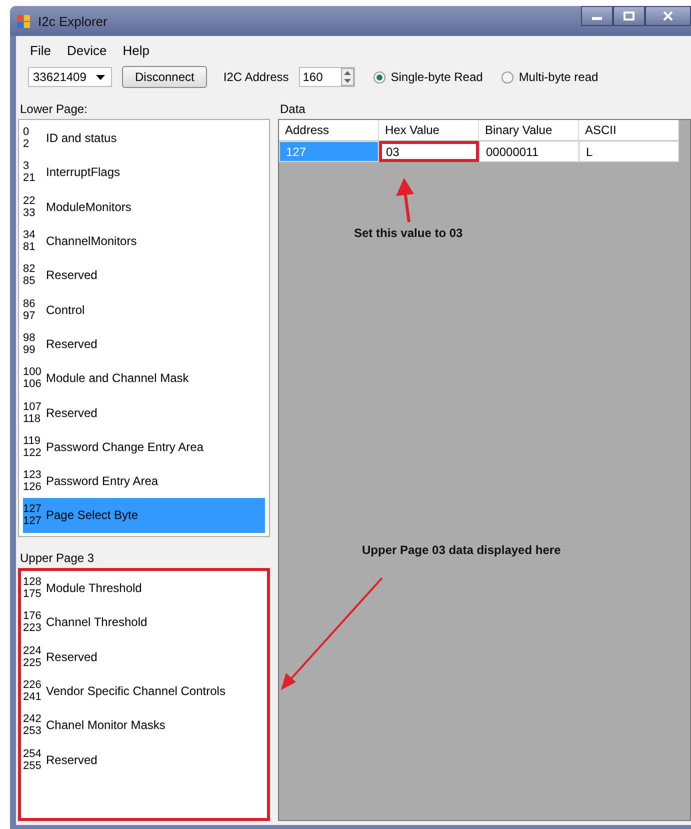 The image size is (691, 829). Describe the element at coordinates (405, 200) in the screenshot. I see `arrow` at that location.